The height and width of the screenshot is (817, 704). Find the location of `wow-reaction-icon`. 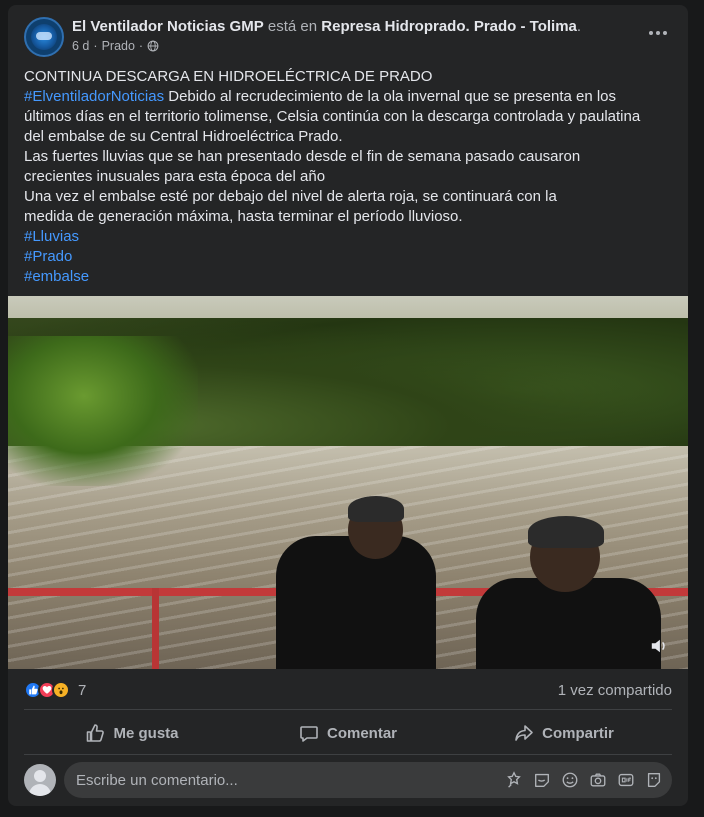

wow-reaction-icon is located at coordinates (61, 690).